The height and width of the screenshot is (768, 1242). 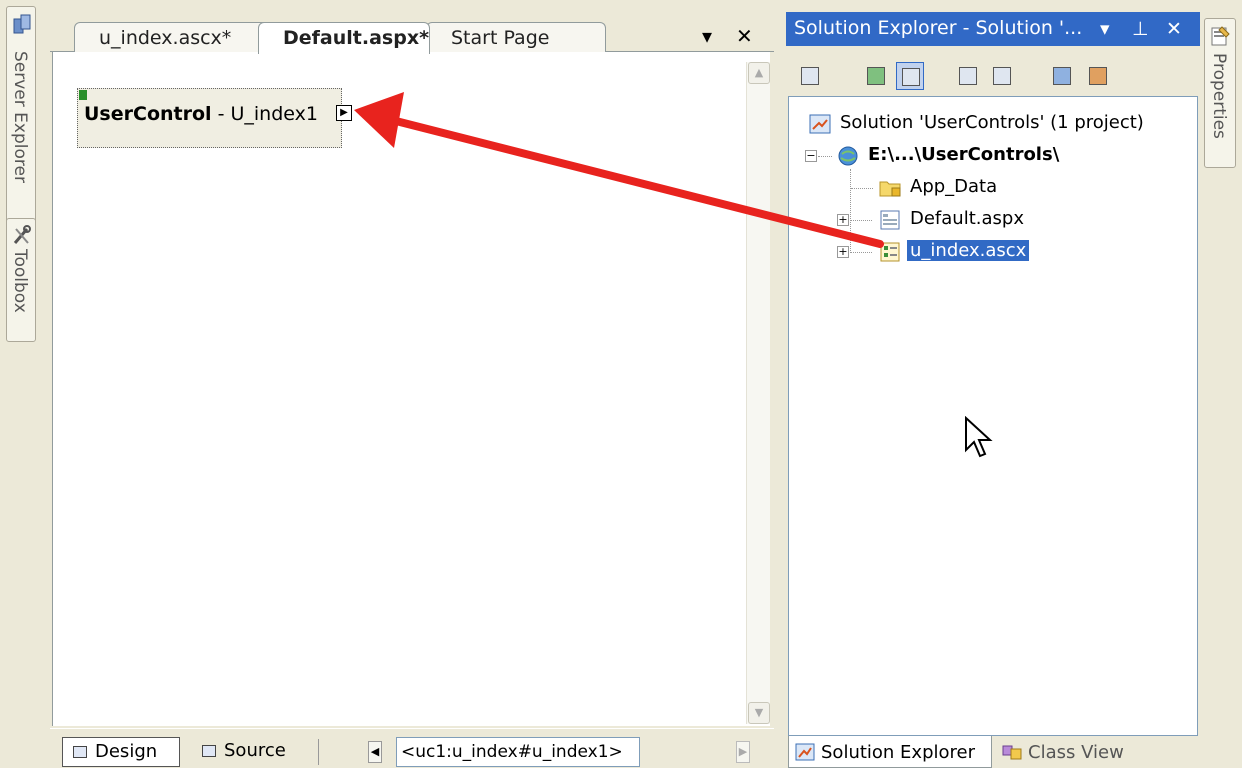 I want to click on user-control-u-index1: UserControl - U_index1 ▶, so click(x=214, y=118).